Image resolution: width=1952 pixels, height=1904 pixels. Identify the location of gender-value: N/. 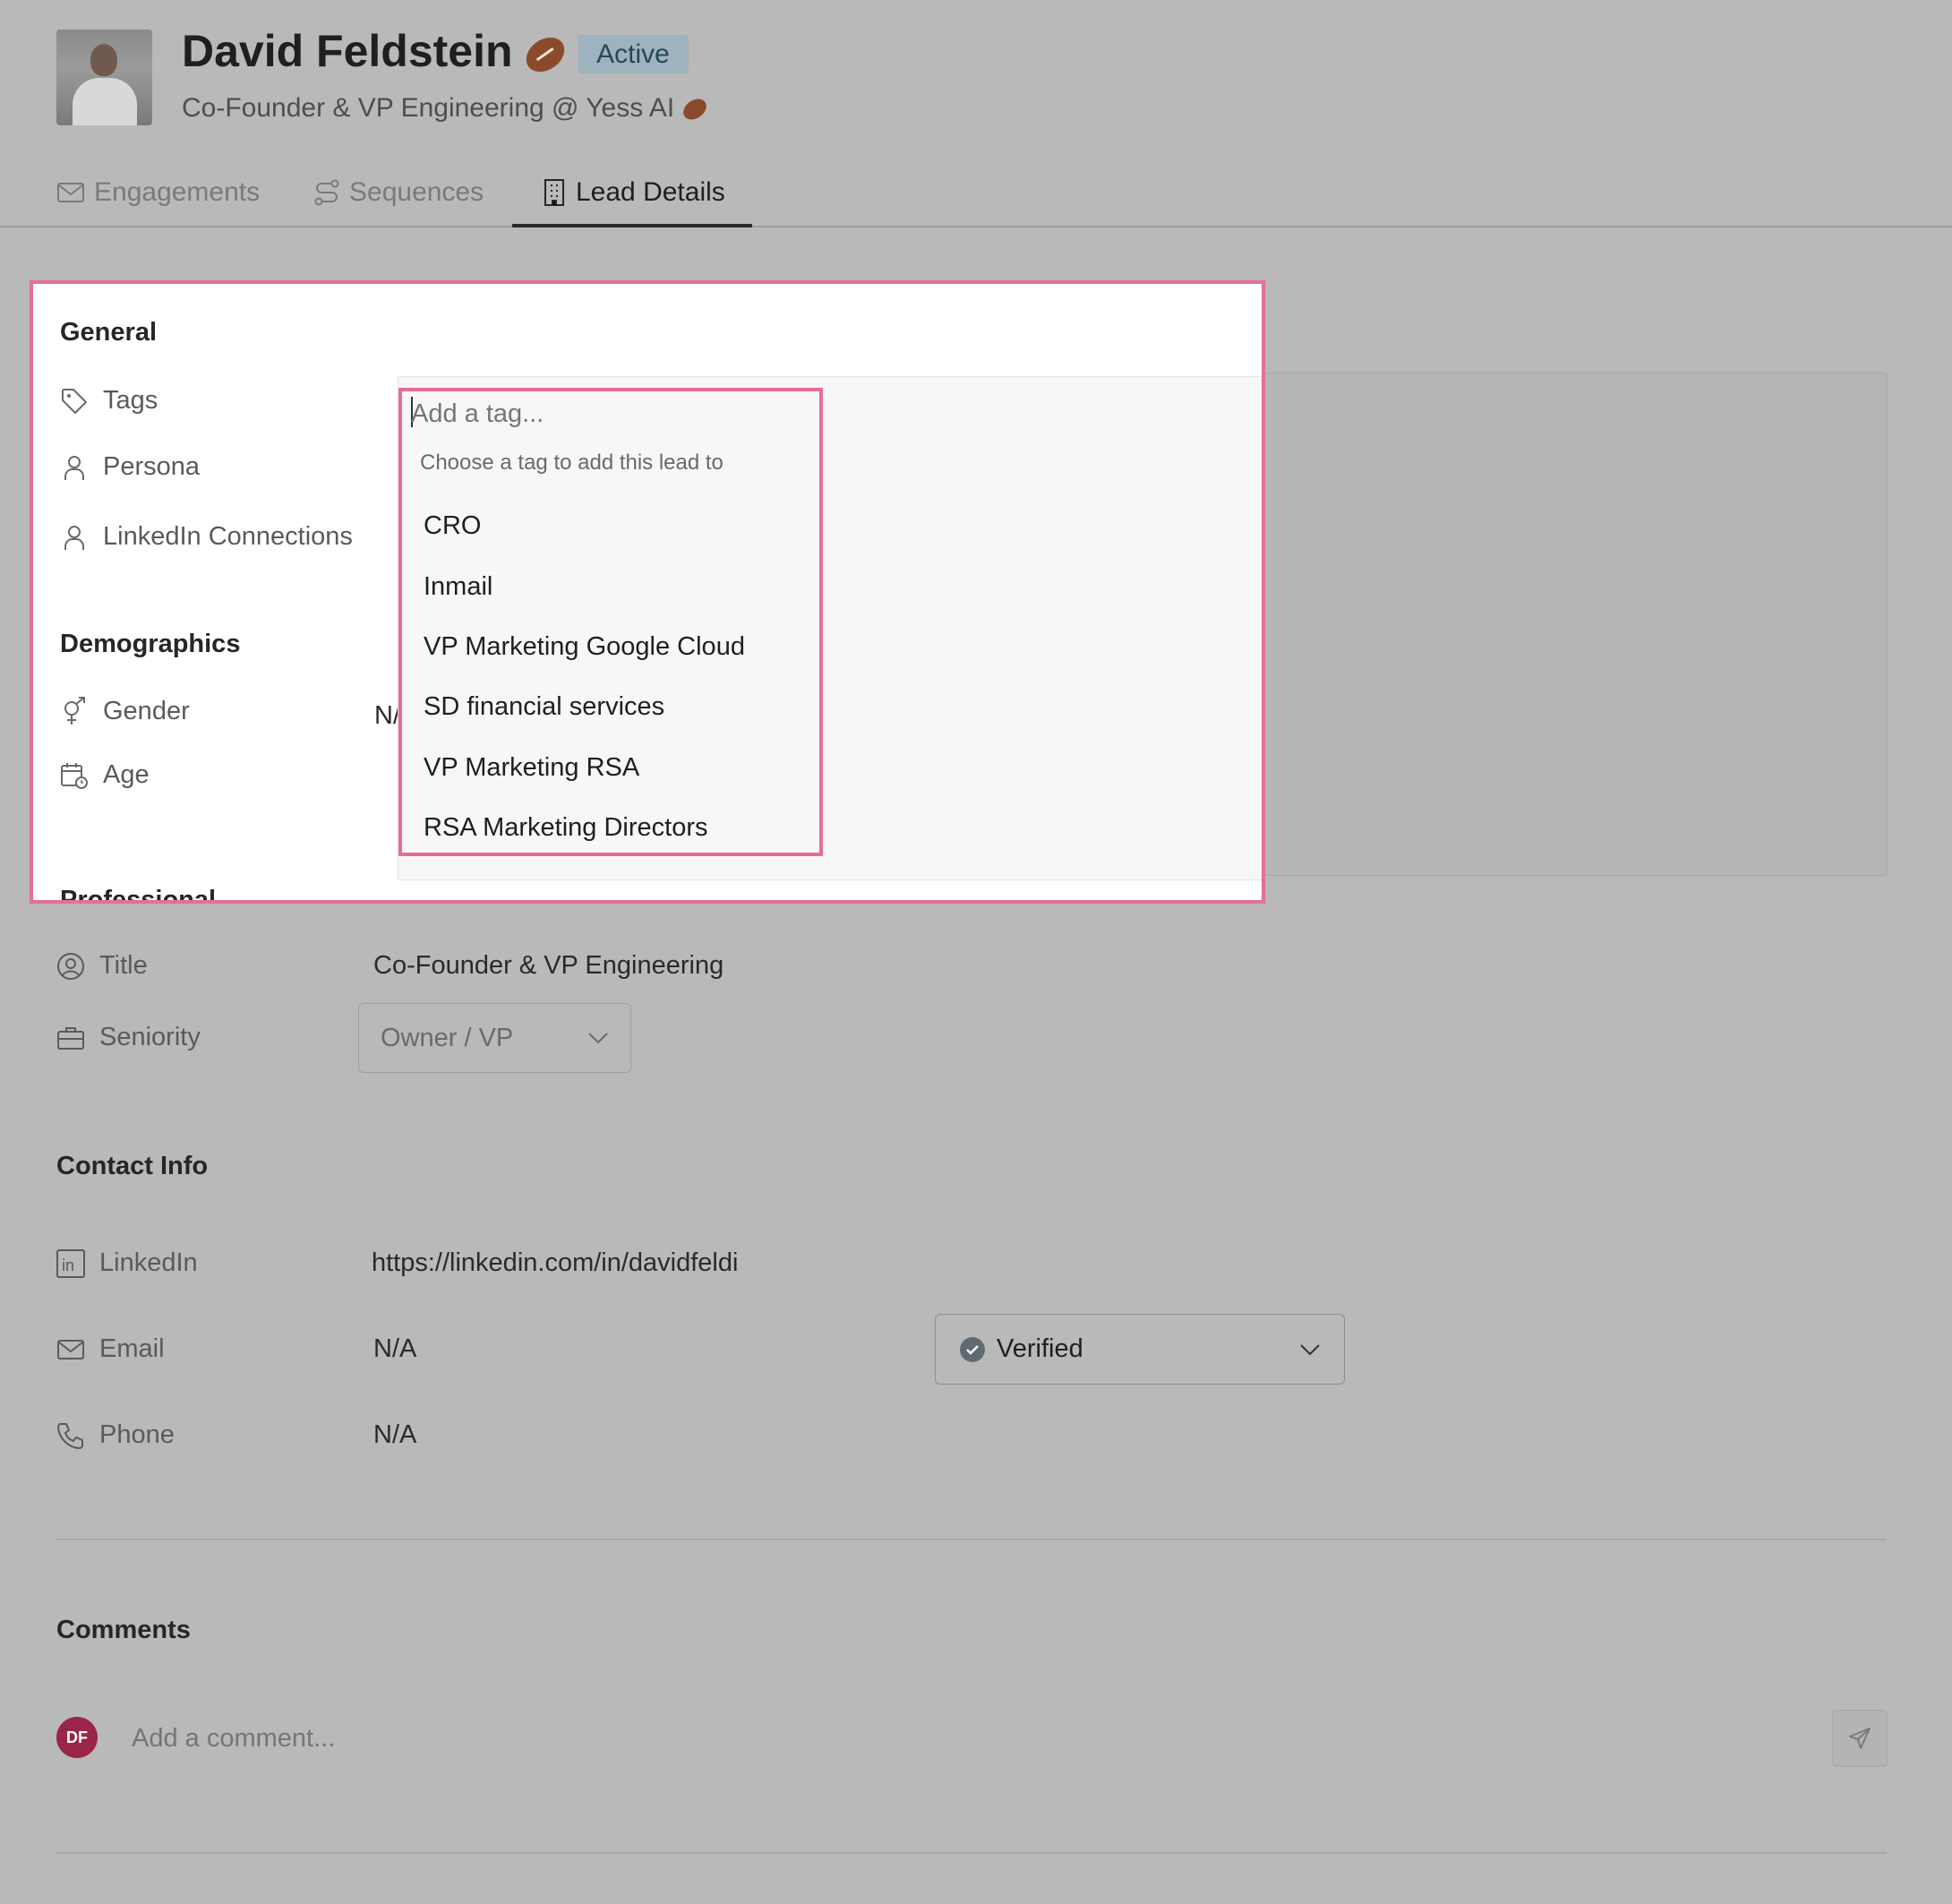
(387, 716).